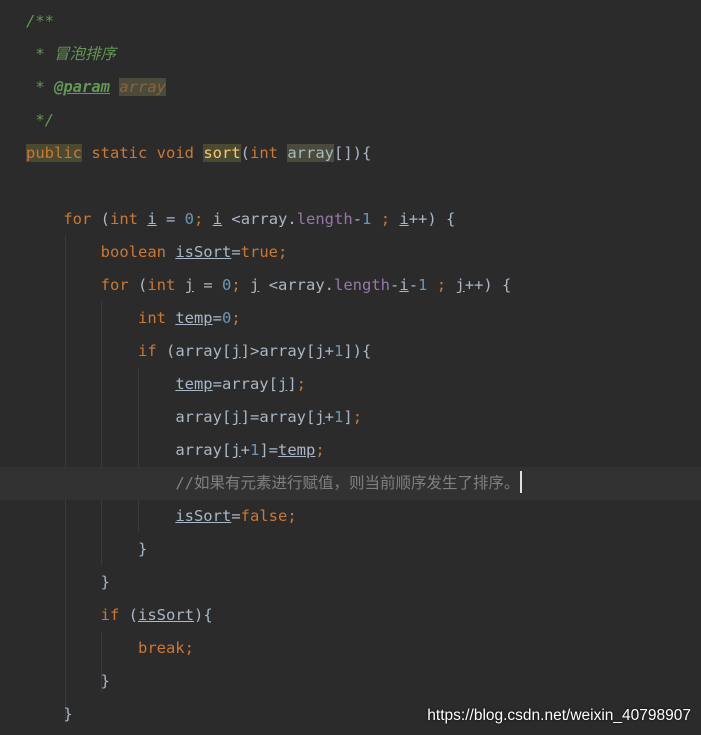 The image size is (701, 735). I want to click on code-token: static void, so click(143, 153).